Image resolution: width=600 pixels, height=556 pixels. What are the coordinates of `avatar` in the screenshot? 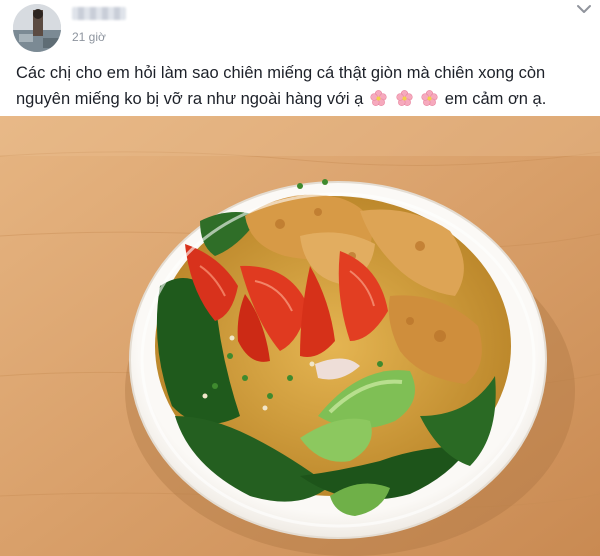 It's located at (37, 28).